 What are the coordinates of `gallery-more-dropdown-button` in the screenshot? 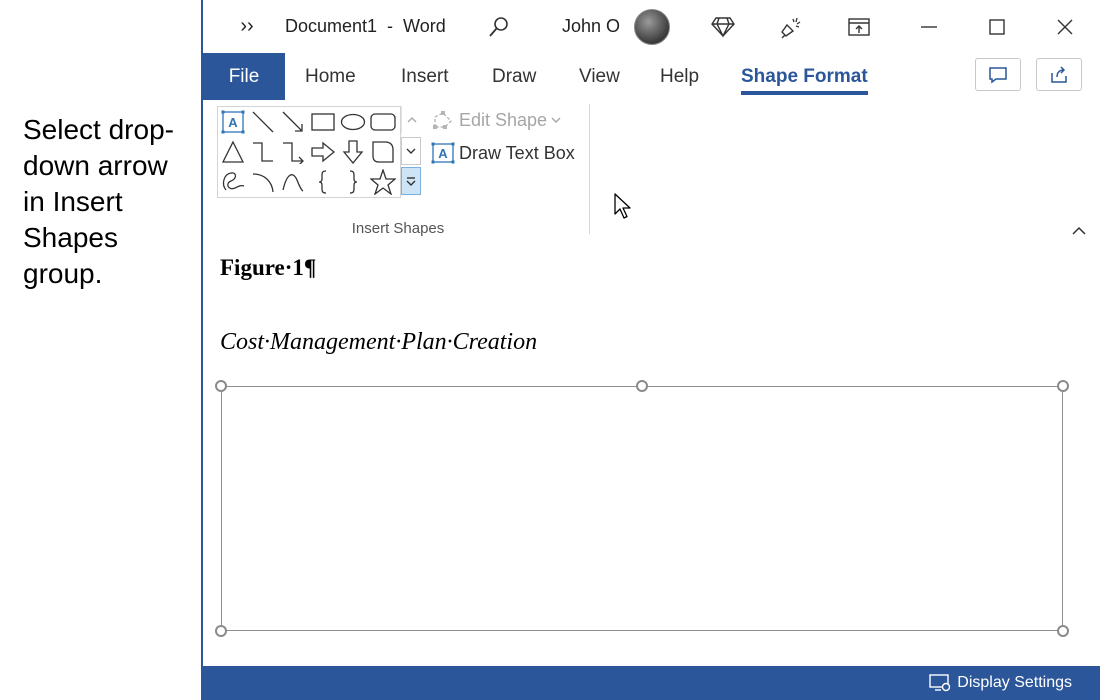 It's located at (411, 181).